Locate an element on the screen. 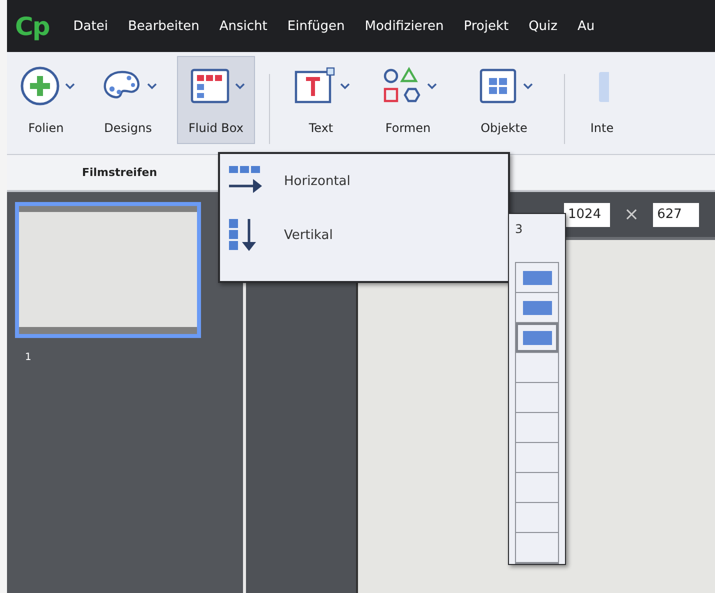 The width and height of the screenshot is (715, 593). slide-thumbnail is located at coordinates (108, 270).